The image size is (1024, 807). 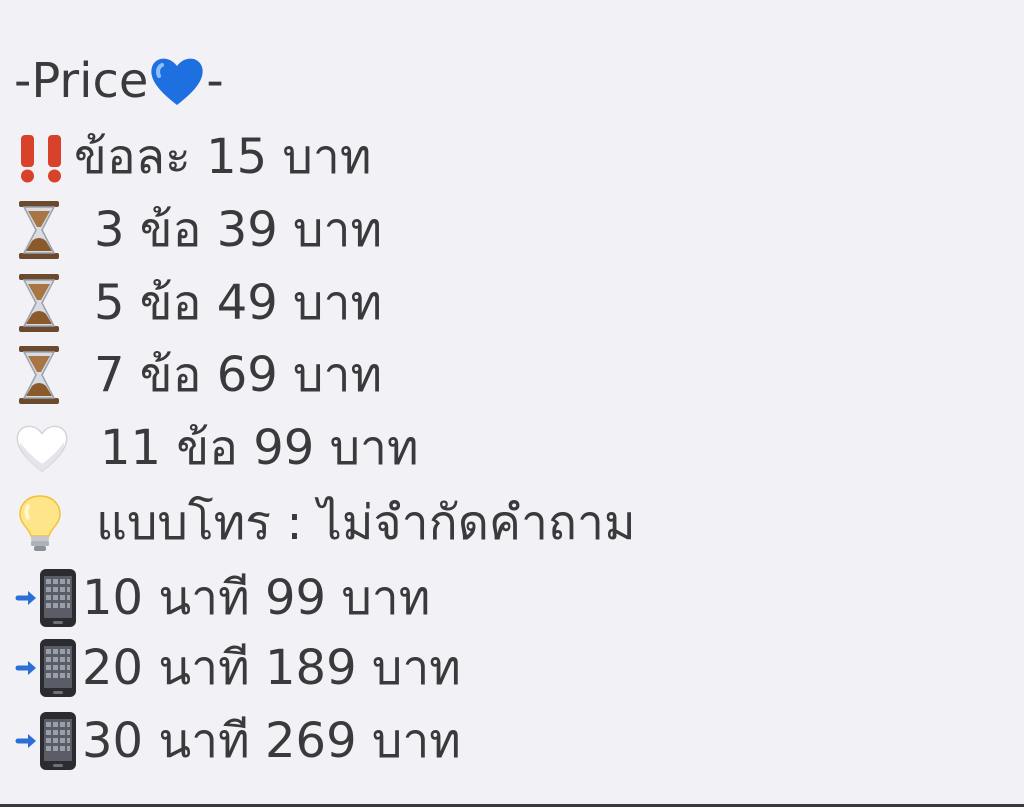 I want to click on item-text: 11 ข้อ 99 บาท, so click(x=259, y=448).